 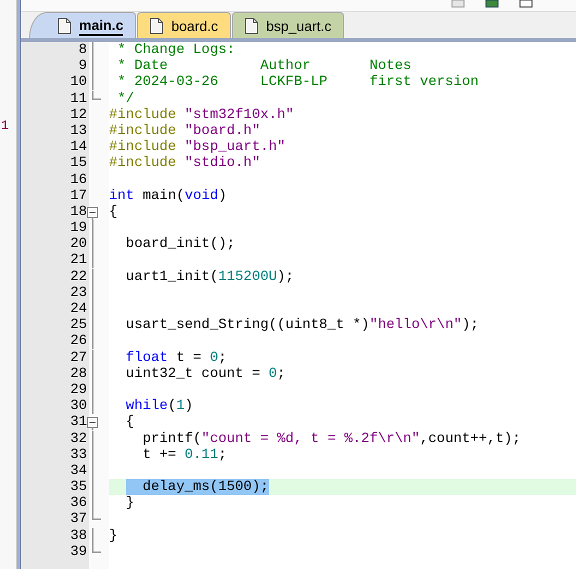 I want to click on code-line: * 2024-03-26 LCKFB-LP first version, so click(x=298, y=82).